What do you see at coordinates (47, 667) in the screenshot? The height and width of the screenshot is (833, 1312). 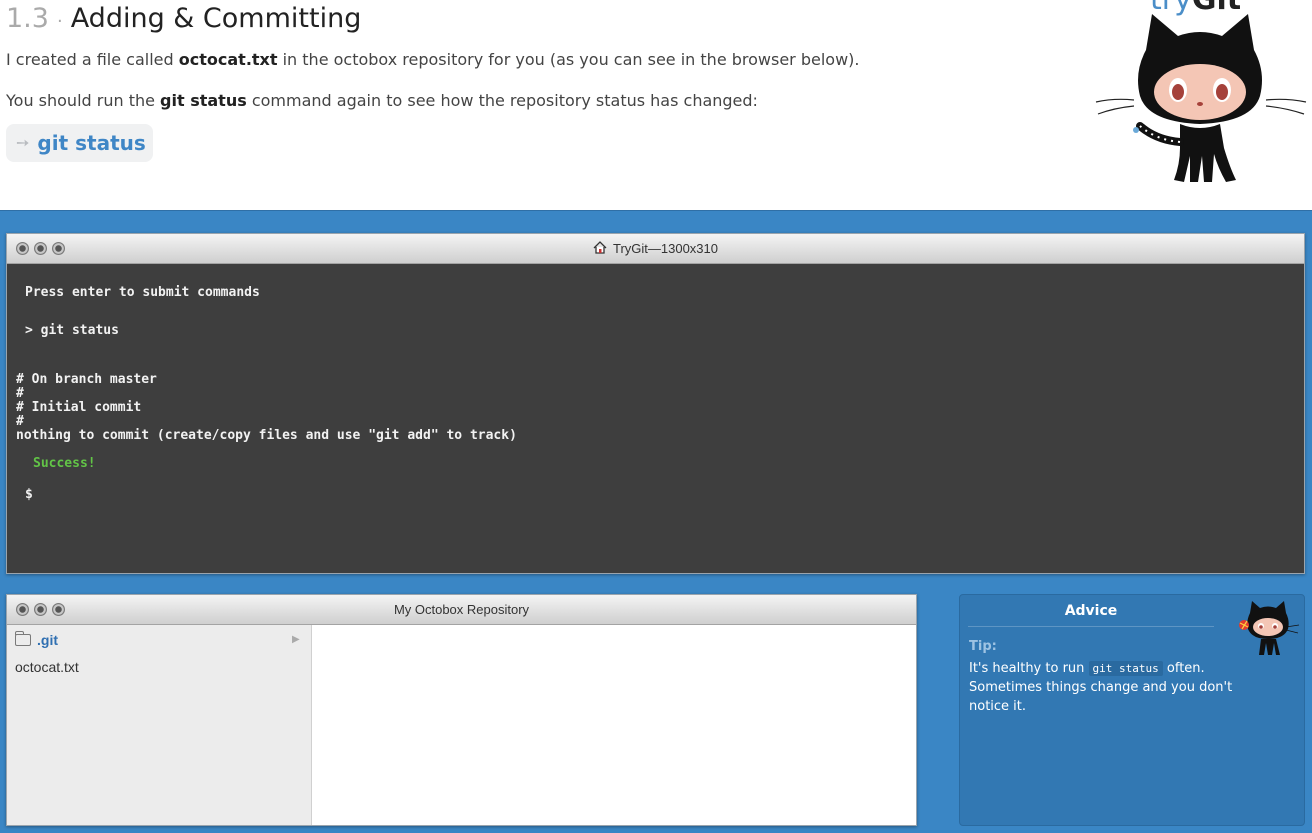 I see `file-tree-item-octocat: octocat.txt` at bounding box center [47, 667].